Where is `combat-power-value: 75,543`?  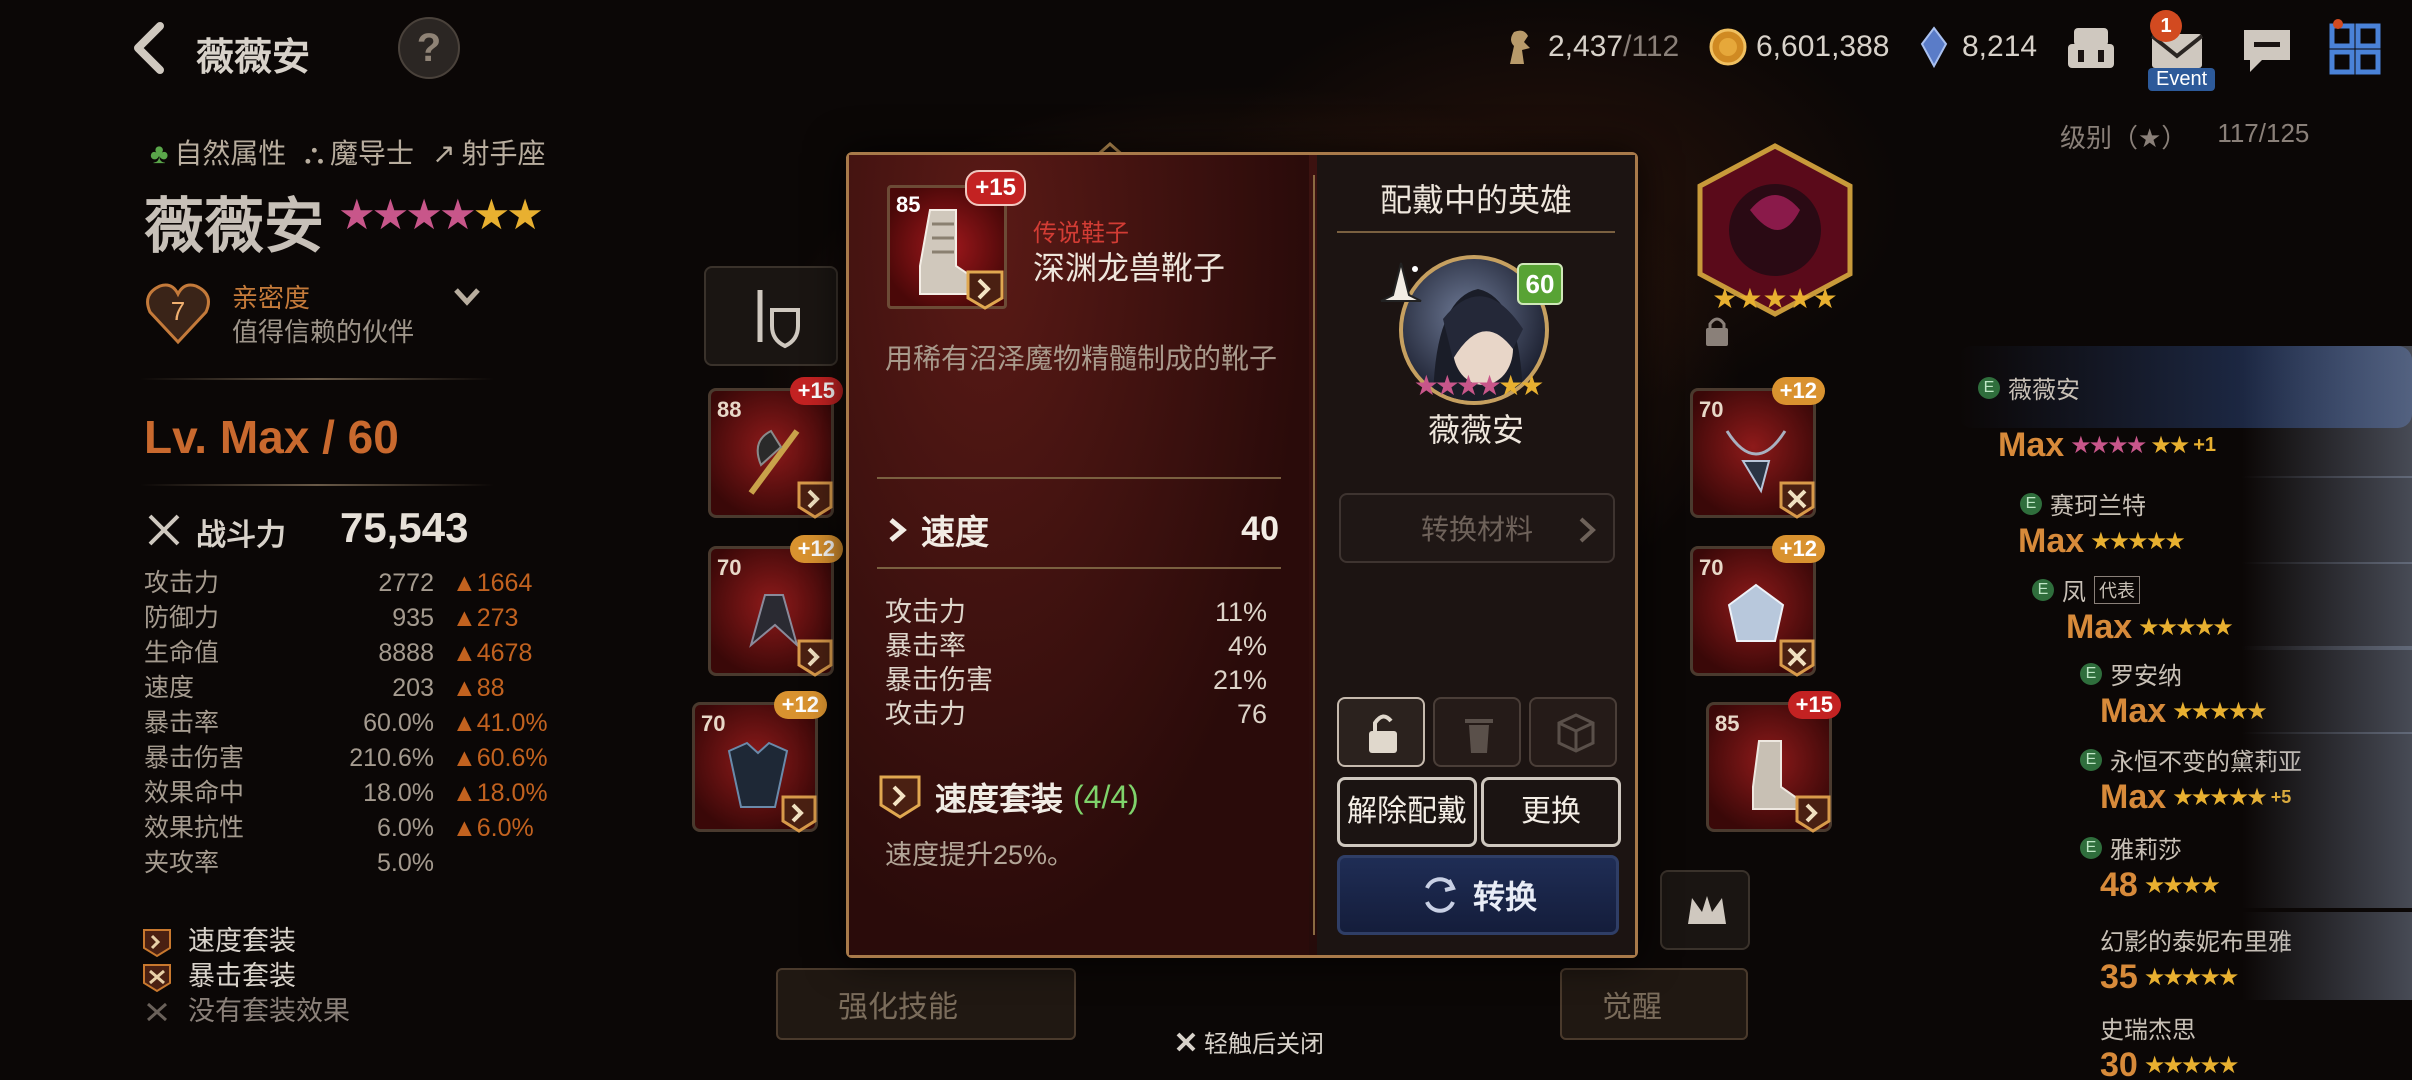 combat-power-value: 75,543 is located at coordinates (404, 527).